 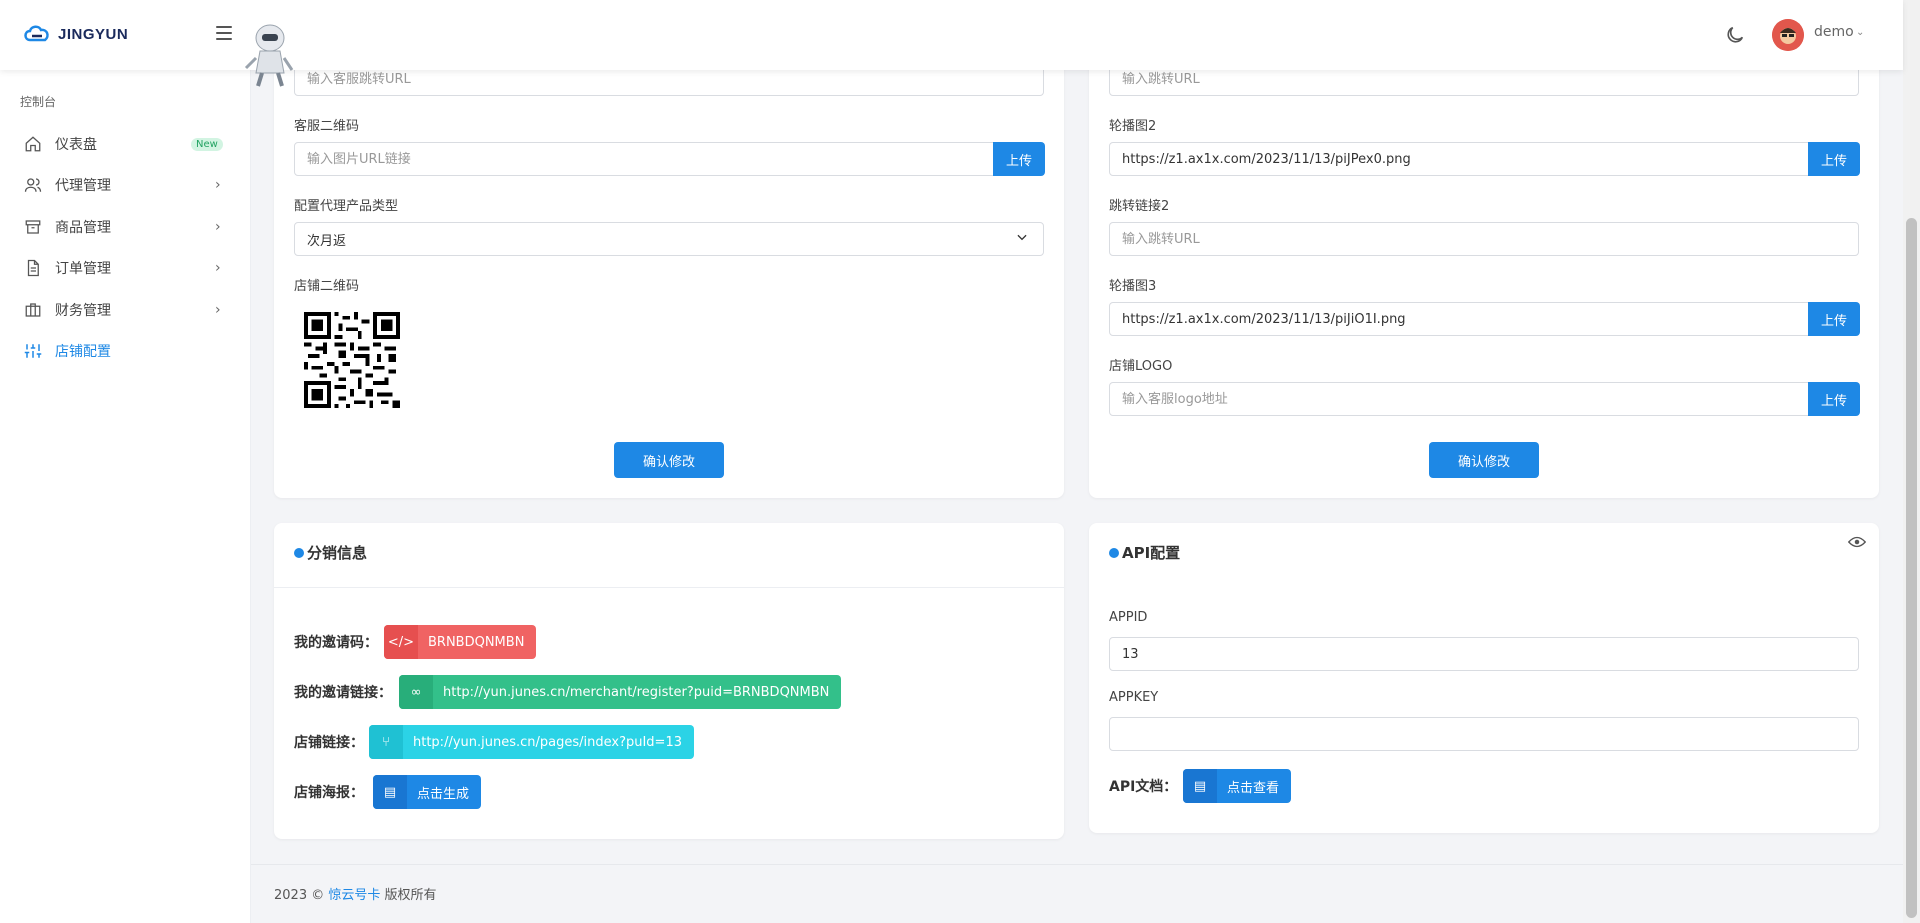 I want to click on sidebar-caption: 控制台, so click(x=38, y=102).